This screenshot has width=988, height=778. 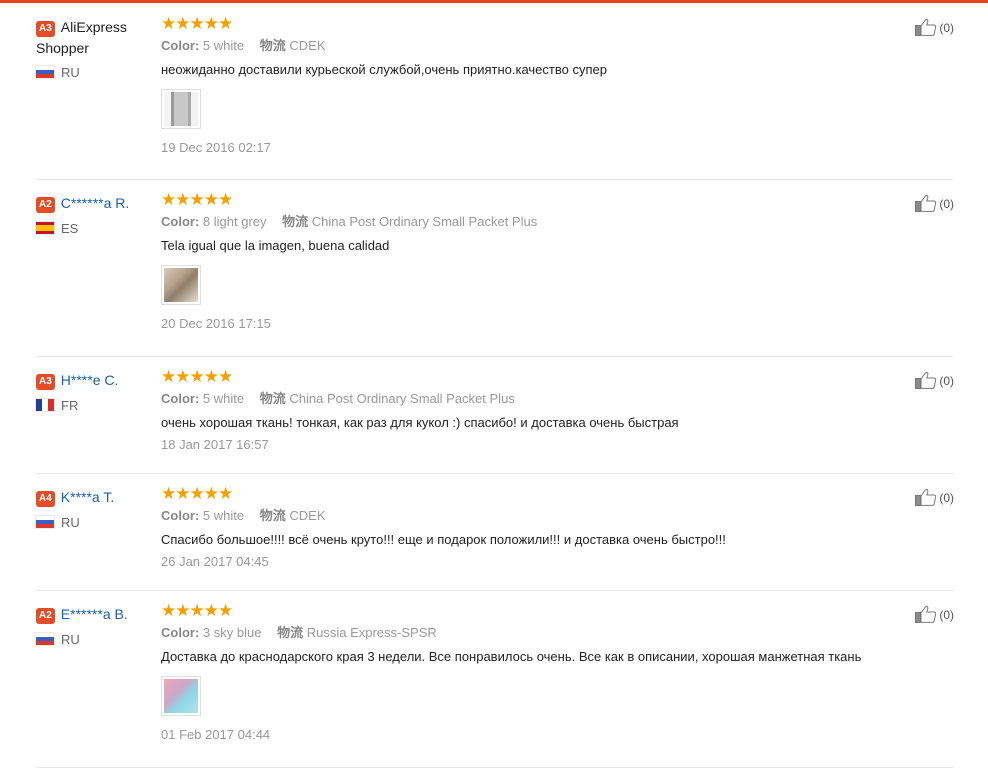 I want to click on review-date: 20 Dec 2016 17:15, so click(x=216, y=323).